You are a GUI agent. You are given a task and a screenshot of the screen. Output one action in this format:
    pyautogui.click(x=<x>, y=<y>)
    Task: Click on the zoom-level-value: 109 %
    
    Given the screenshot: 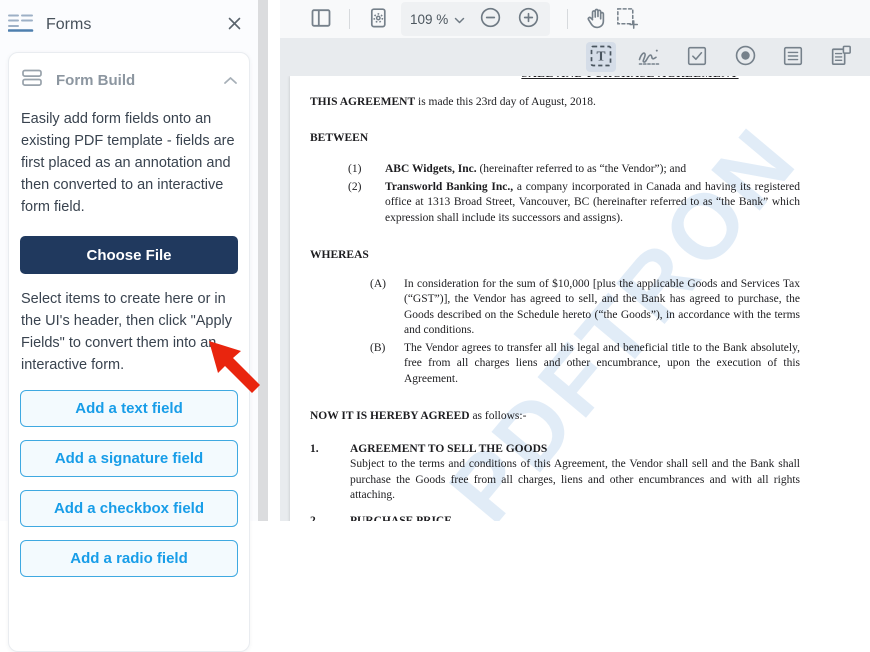 What is the action you would take?
    pyautogui.click(x=429, y=19)
    